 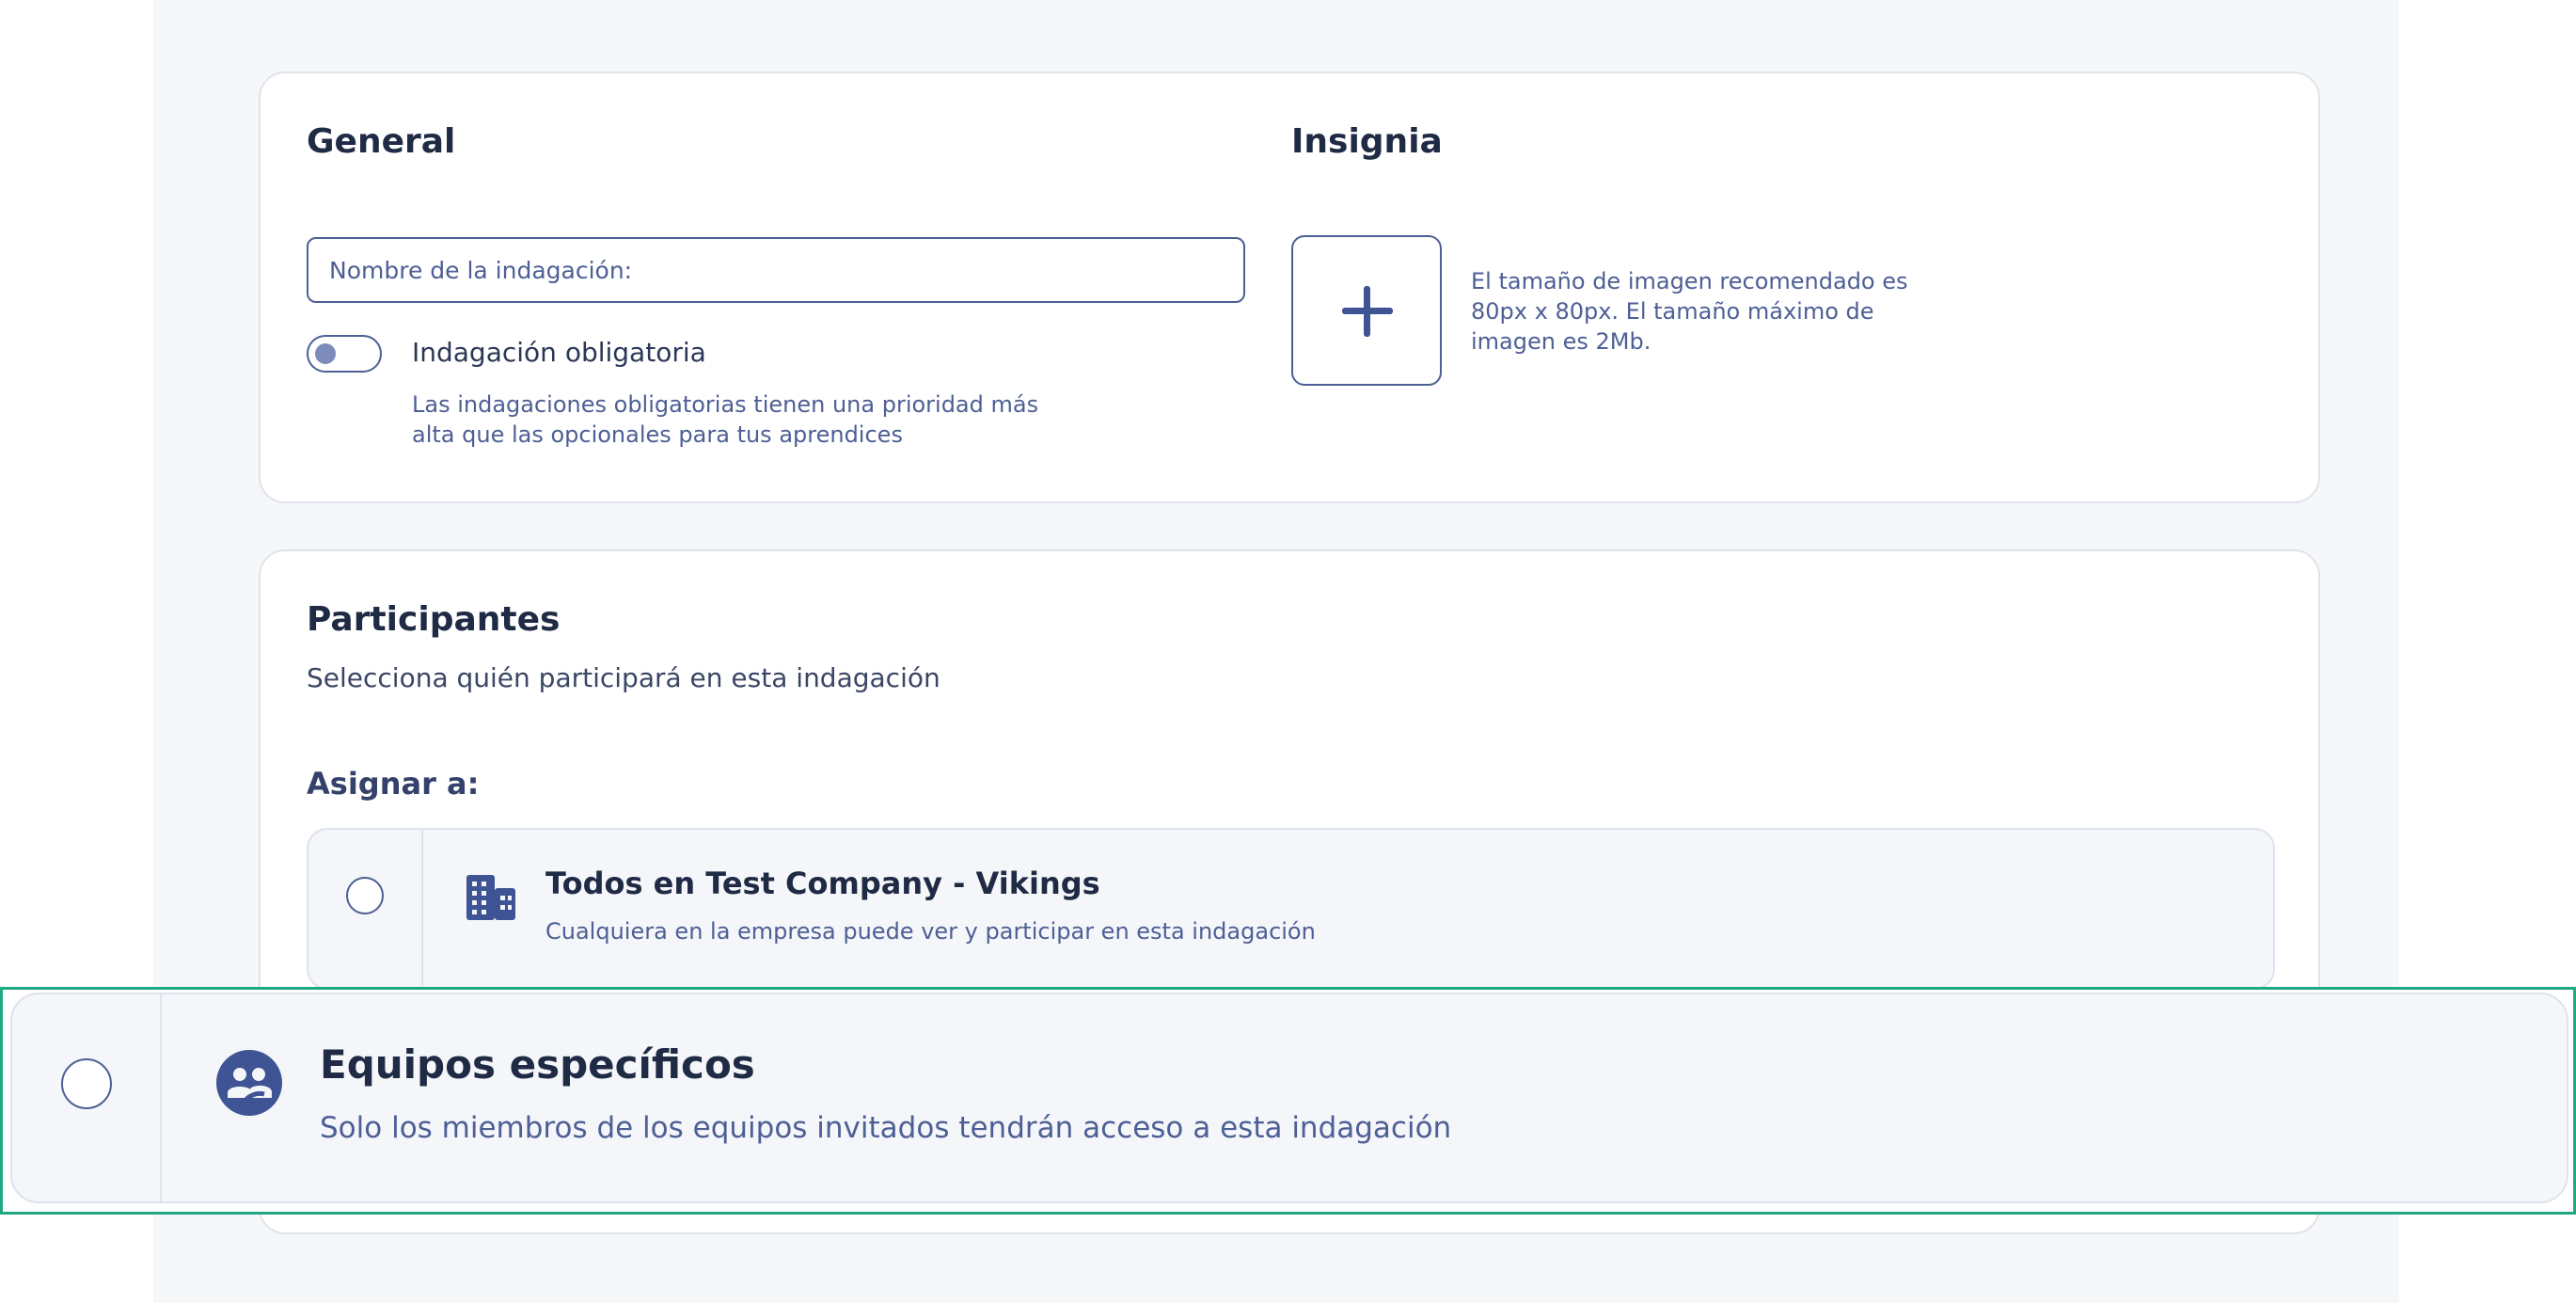 What do you see at coordinates (1672, 311) in the screenshot?
I see `badge-help-line: 80px x 80px. El tamaño máximo de` at bounding box center [1672, 311].